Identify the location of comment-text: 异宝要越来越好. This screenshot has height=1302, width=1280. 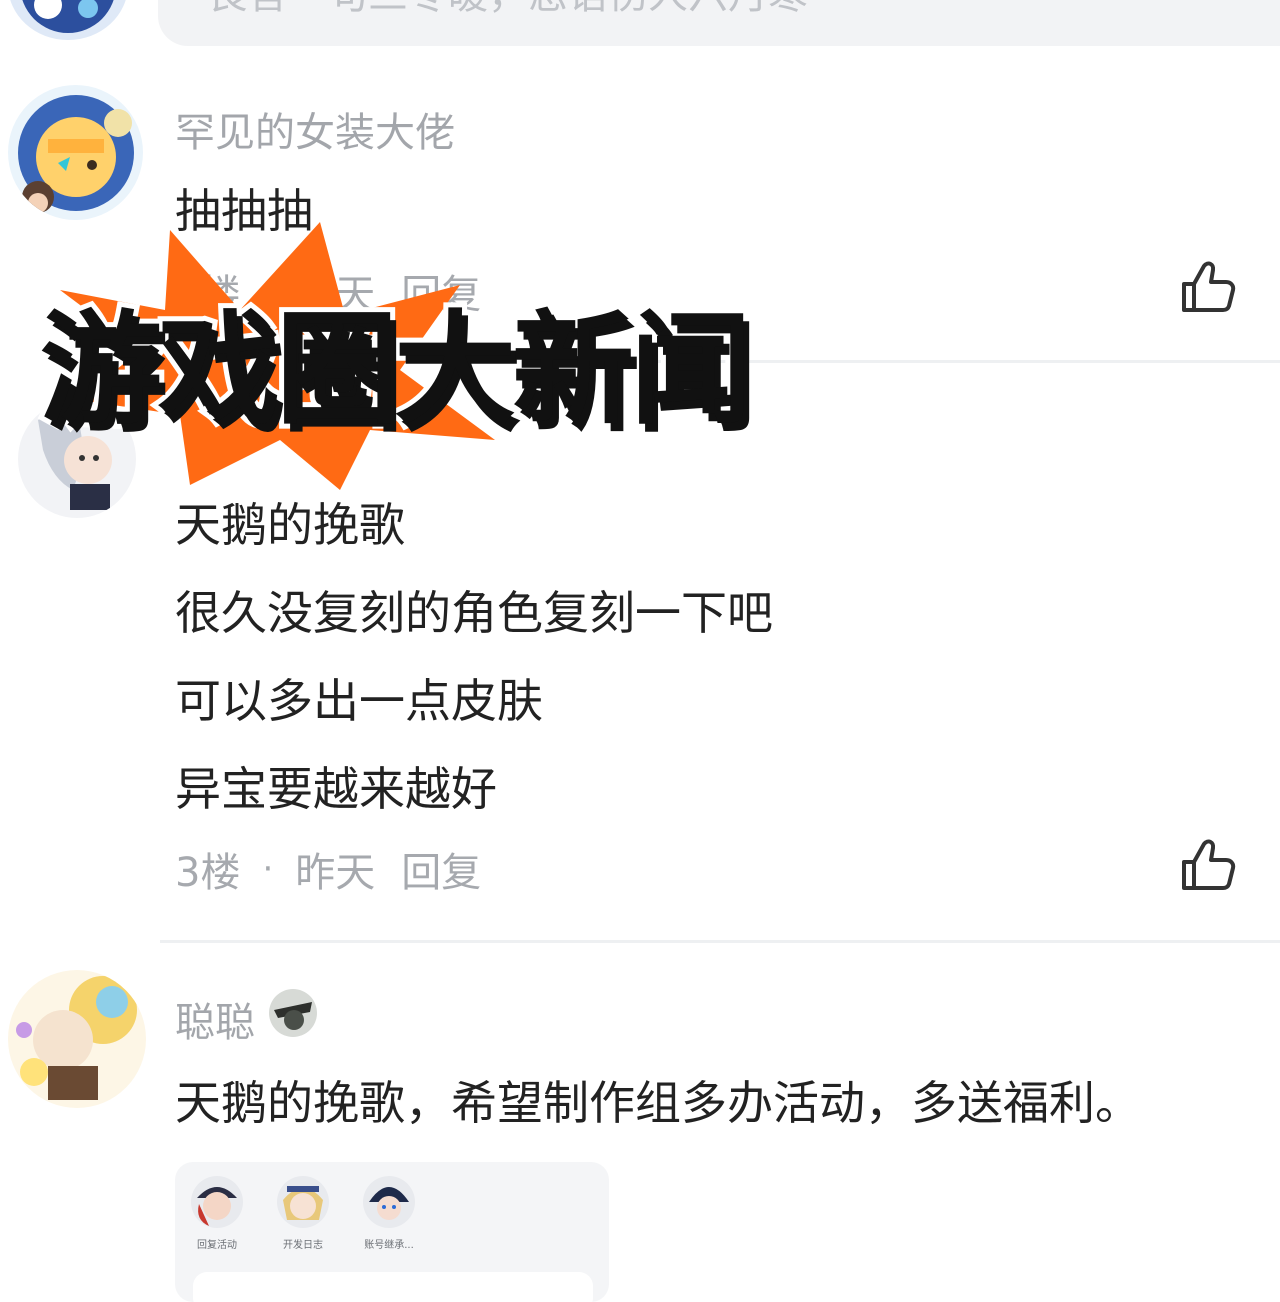
(336, 789).